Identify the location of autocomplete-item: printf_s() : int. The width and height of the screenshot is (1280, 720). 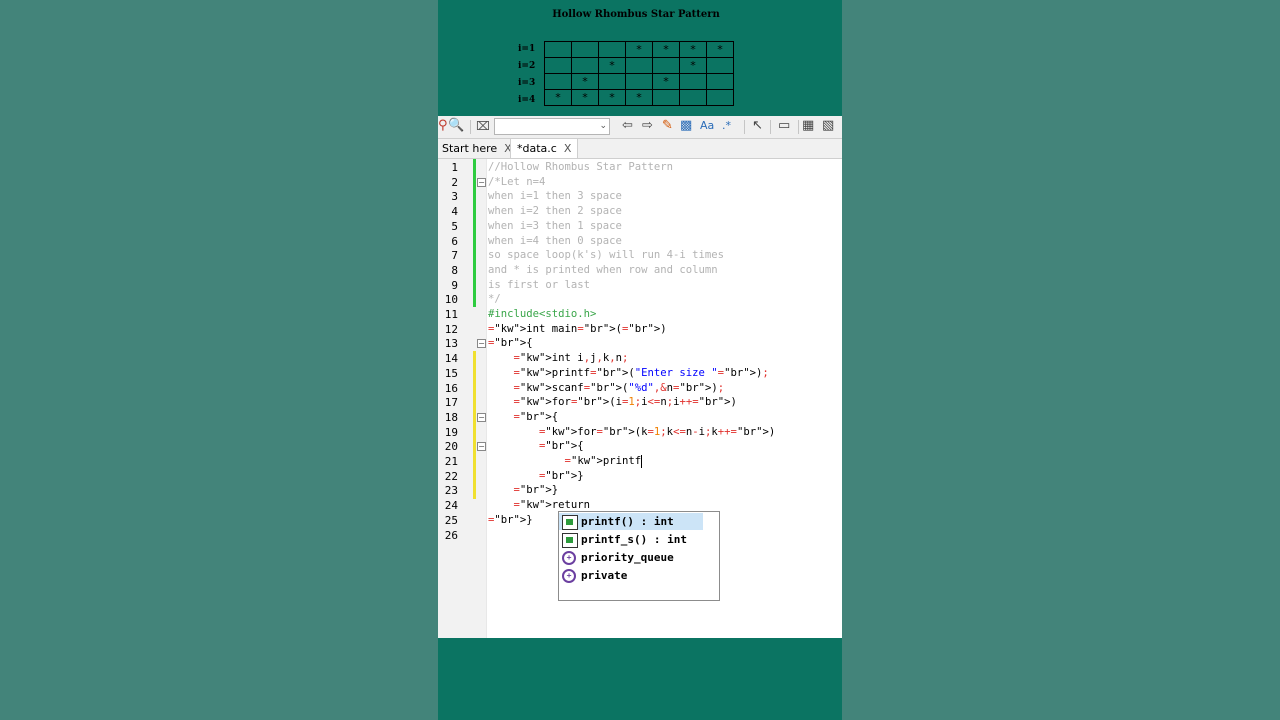
(631, 539).